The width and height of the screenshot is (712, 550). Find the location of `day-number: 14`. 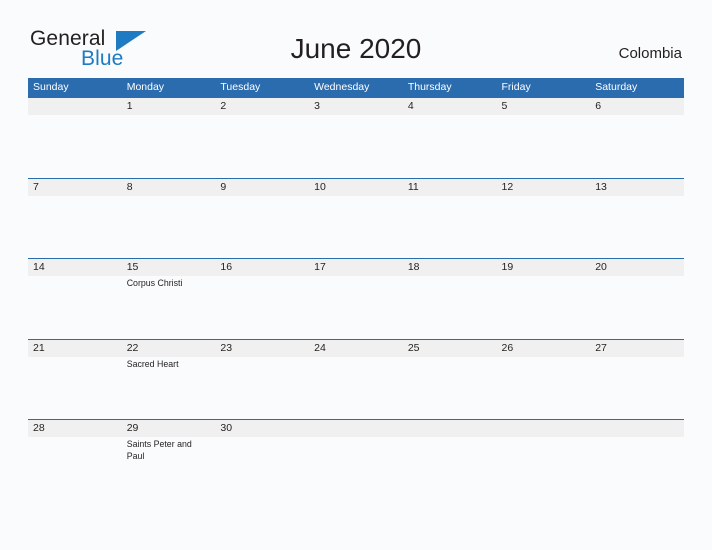

day-number: 14 is located at coordinates (75, 267).